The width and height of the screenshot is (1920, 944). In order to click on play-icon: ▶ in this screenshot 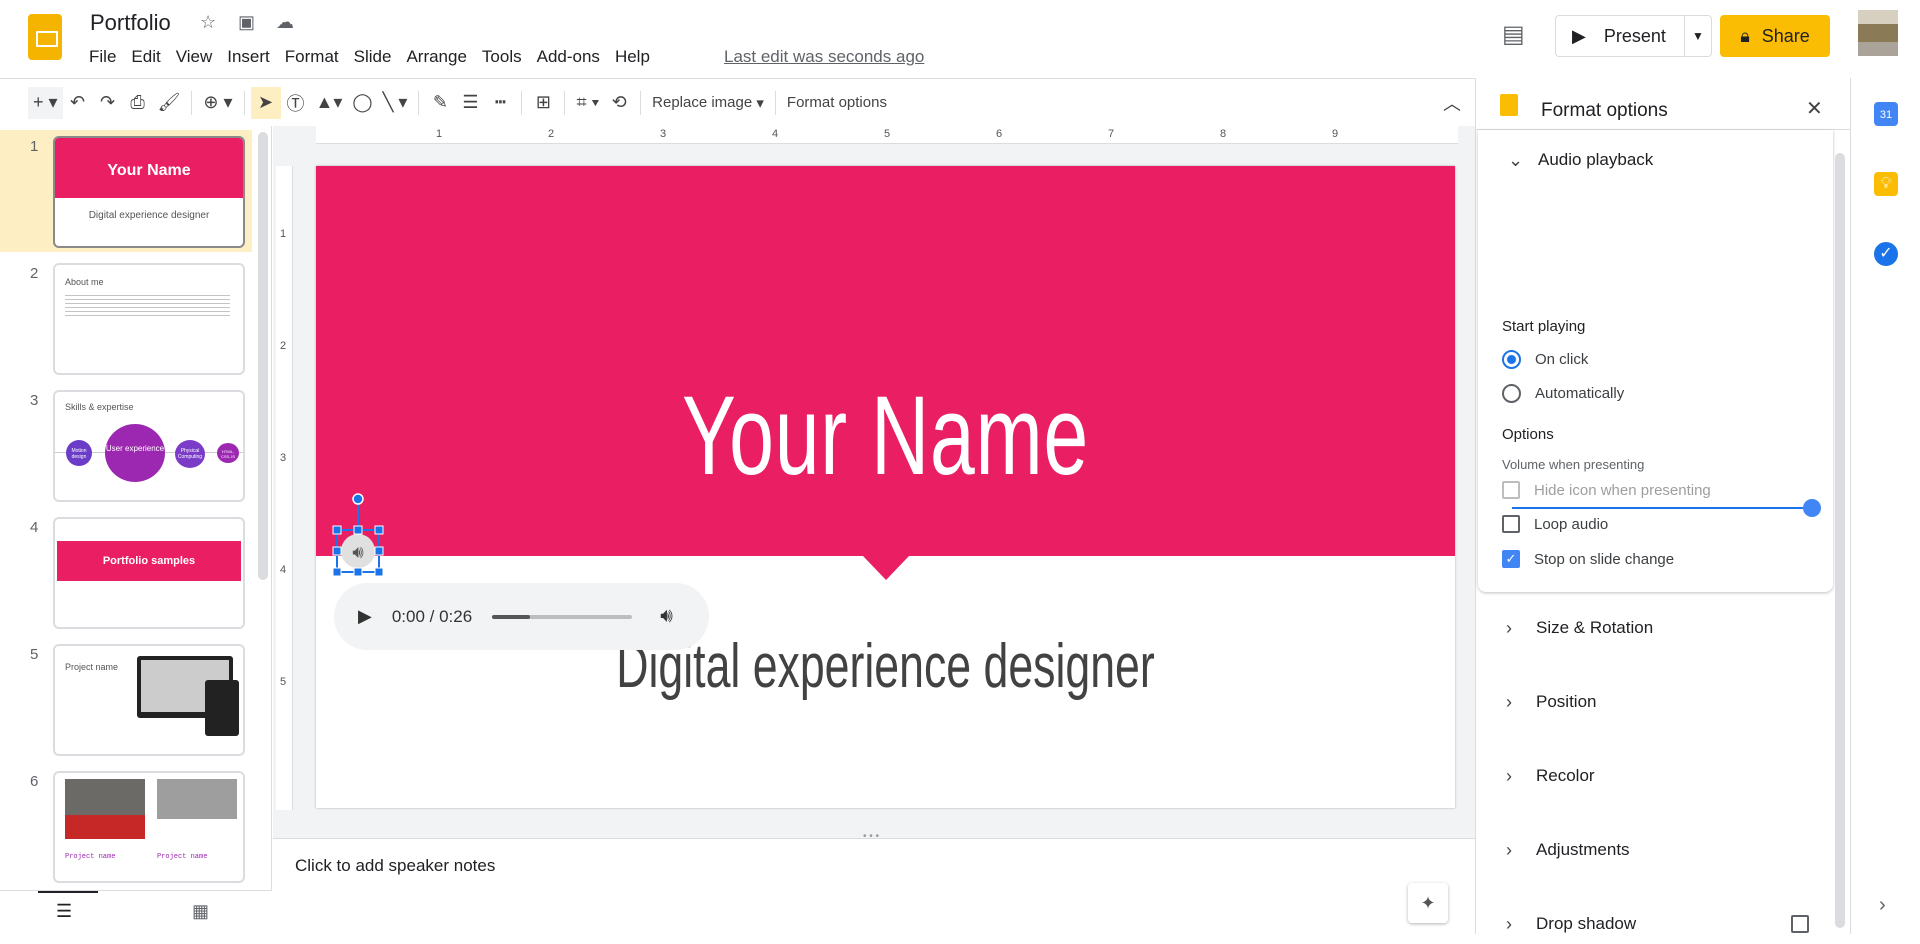, I will do `click(365, 616)`.